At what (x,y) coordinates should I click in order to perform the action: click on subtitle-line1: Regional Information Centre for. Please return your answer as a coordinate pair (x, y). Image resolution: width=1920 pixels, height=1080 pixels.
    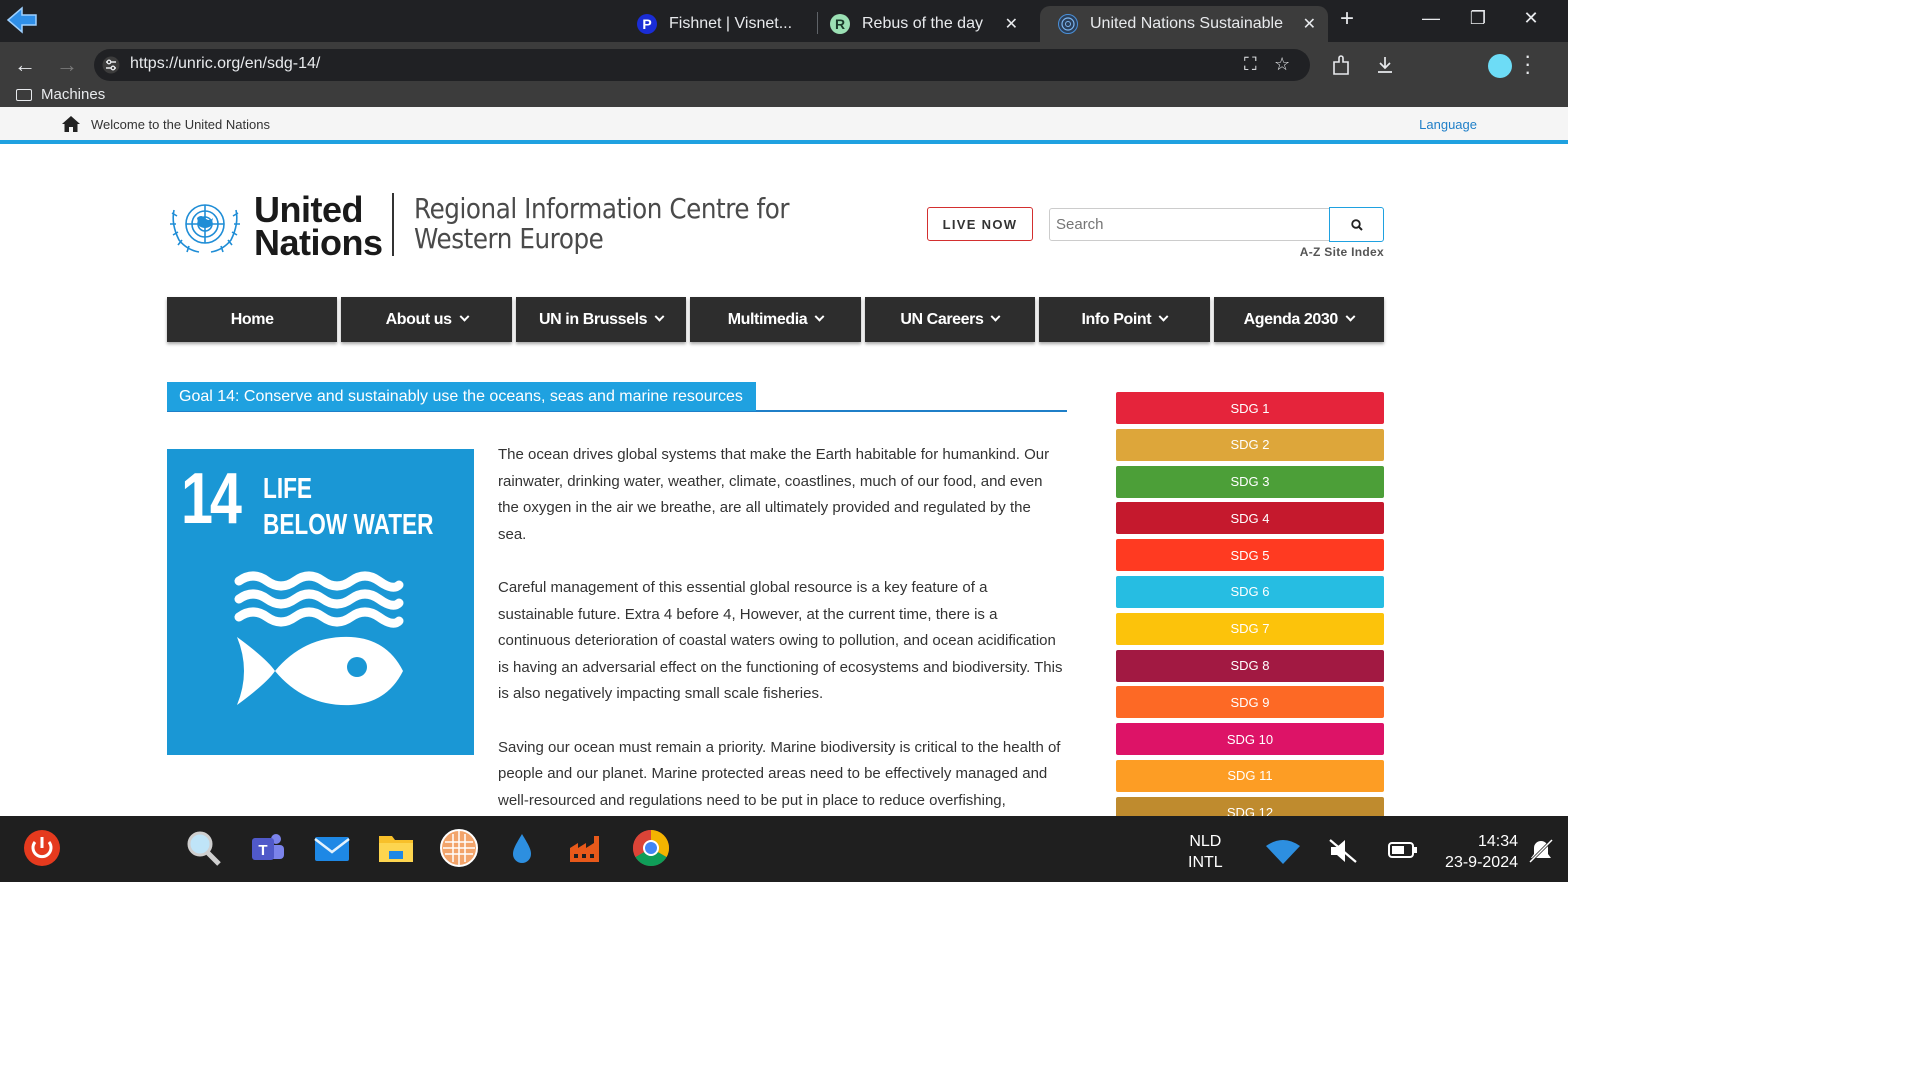
    Looking at the image, I should click on (602, 208).